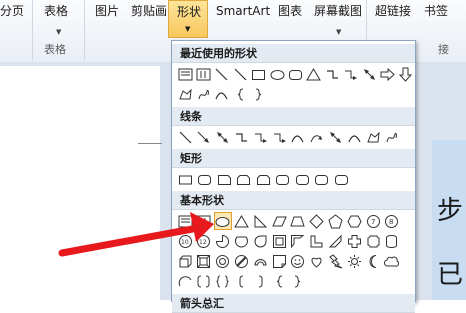 The height and width of the screenshot is (313, 466). I want to click on trapezoid-shape-icon, so click(298, 221).